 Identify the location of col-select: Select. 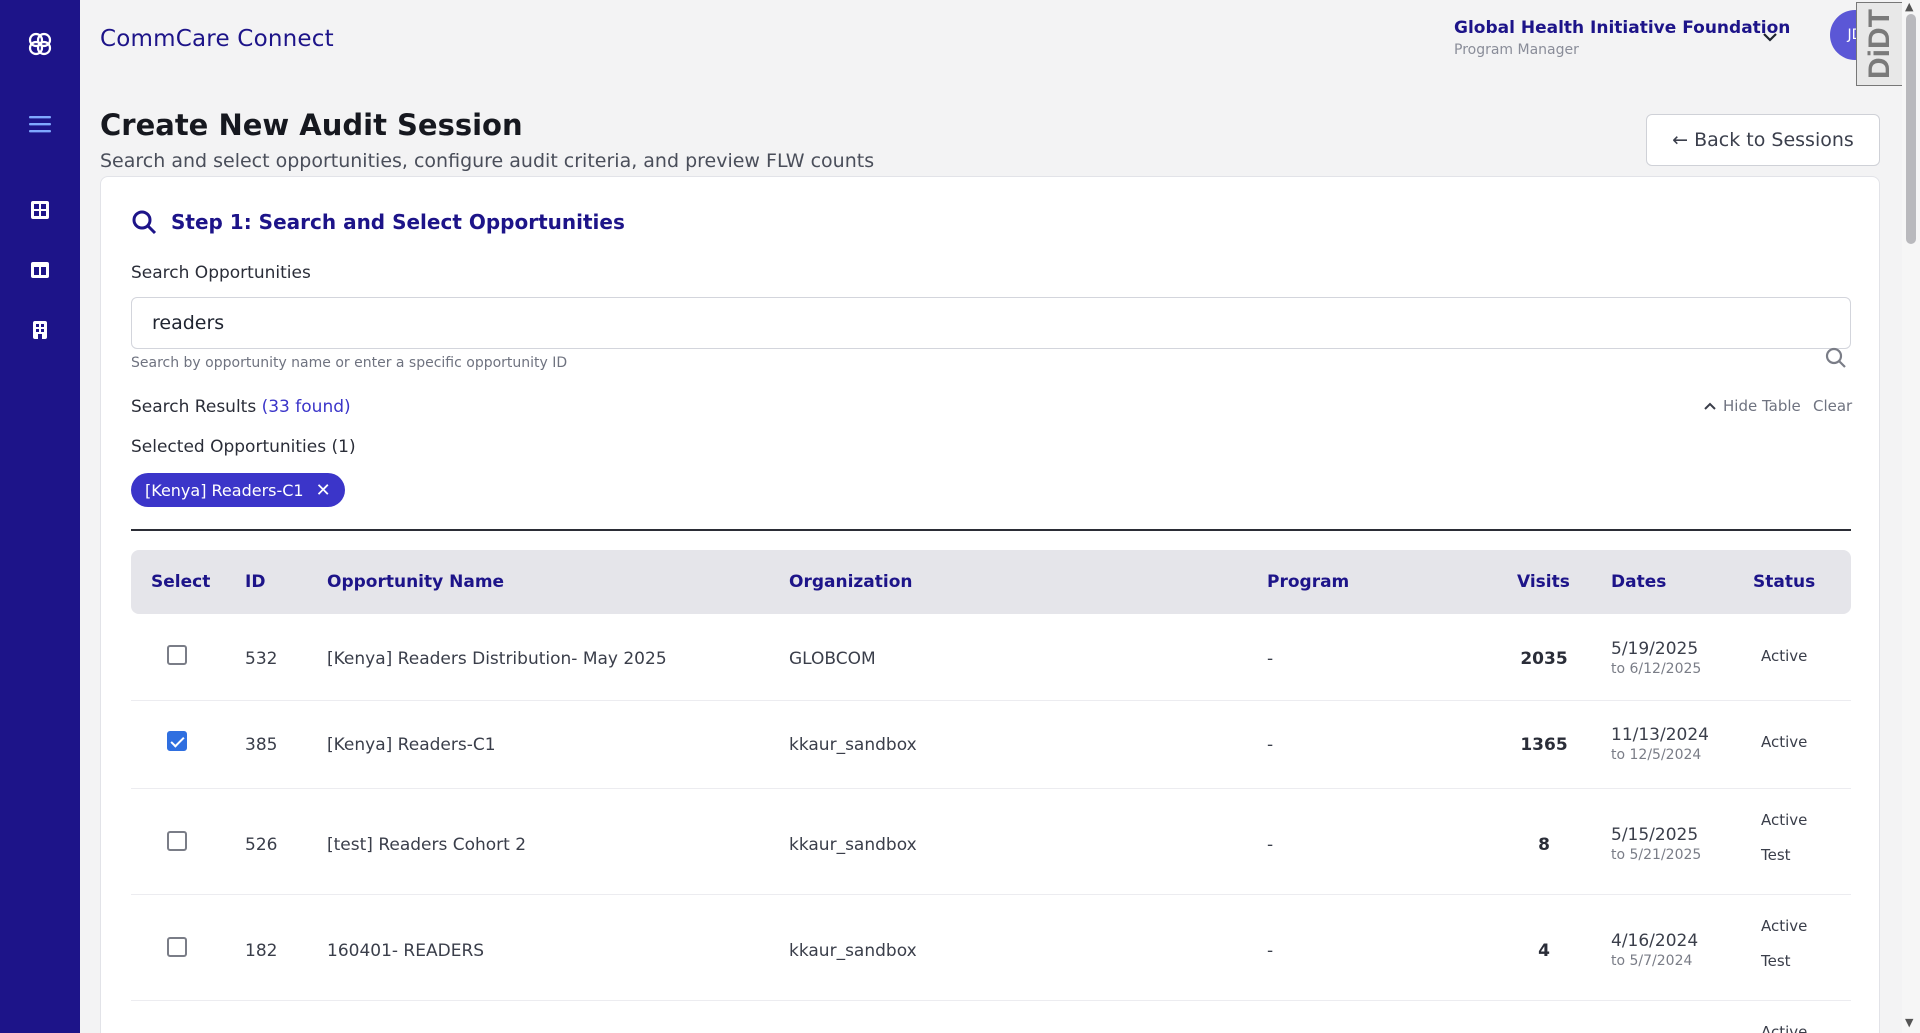
(181, 582).